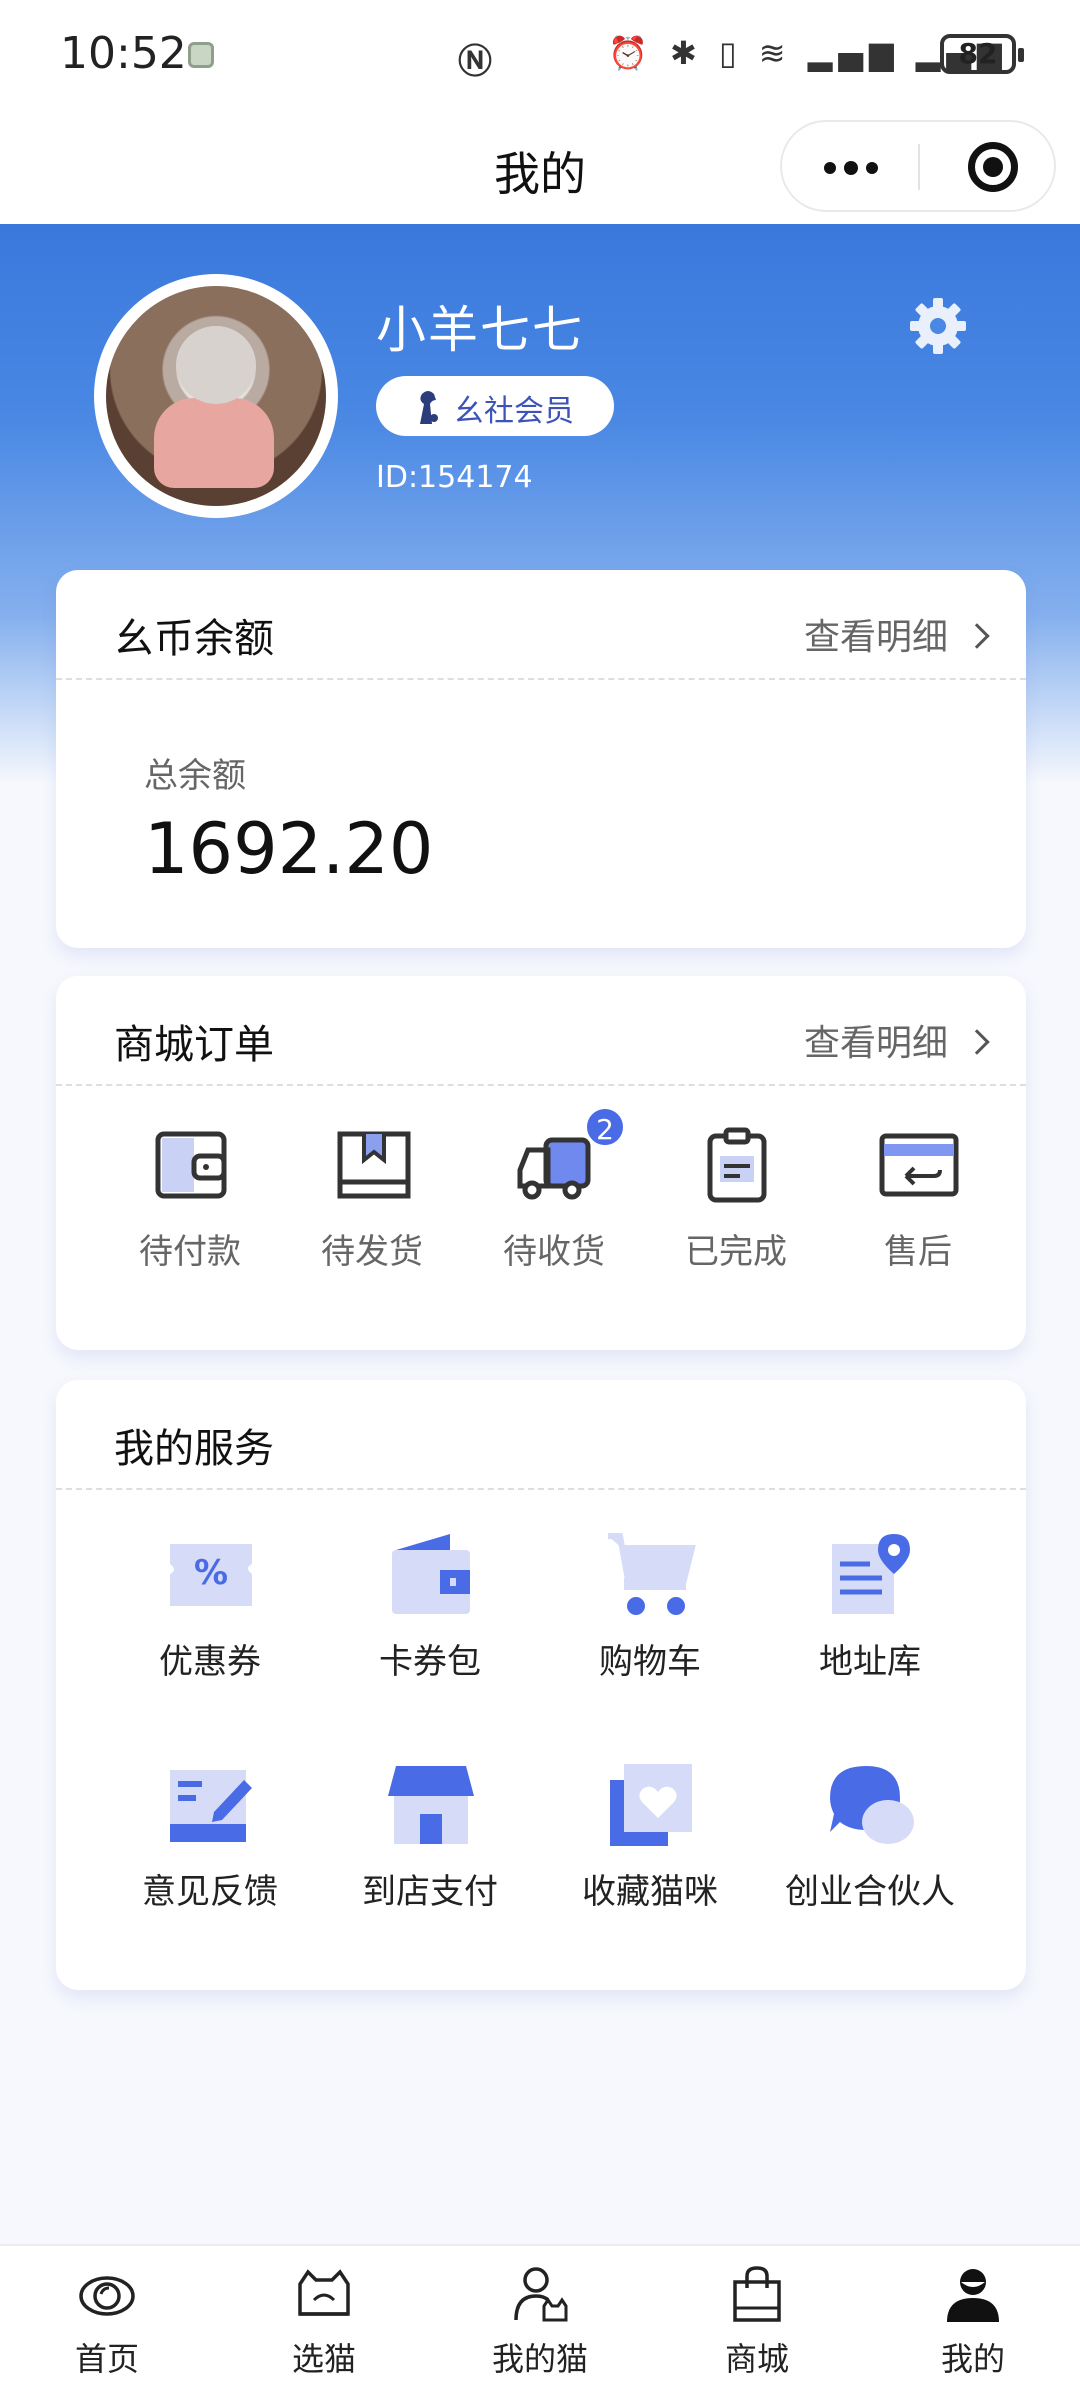  Describe the element at coordinates (123, 53) in the screenshot. I see `status-time: 10:52` at that location.